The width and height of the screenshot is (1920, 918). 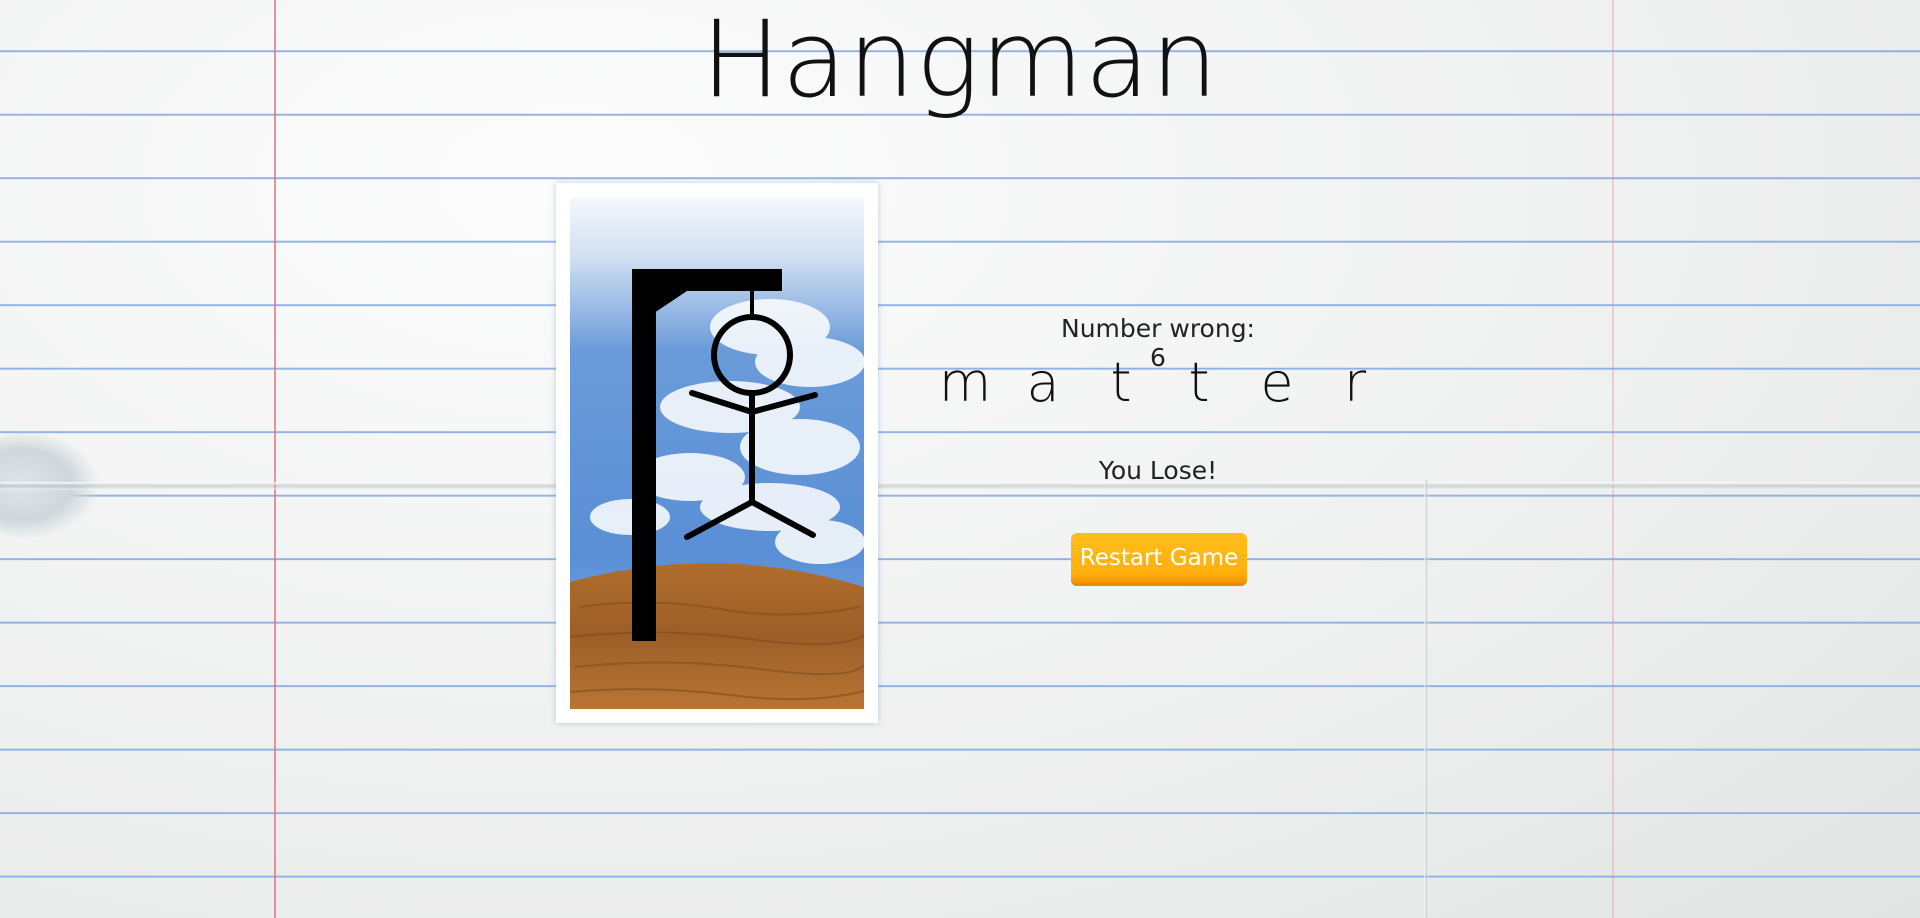 What do you see at coordinates (1160, 383) in the screenshot?
I see `word-display: m a t t e r` at bounding box center [1160, 383].